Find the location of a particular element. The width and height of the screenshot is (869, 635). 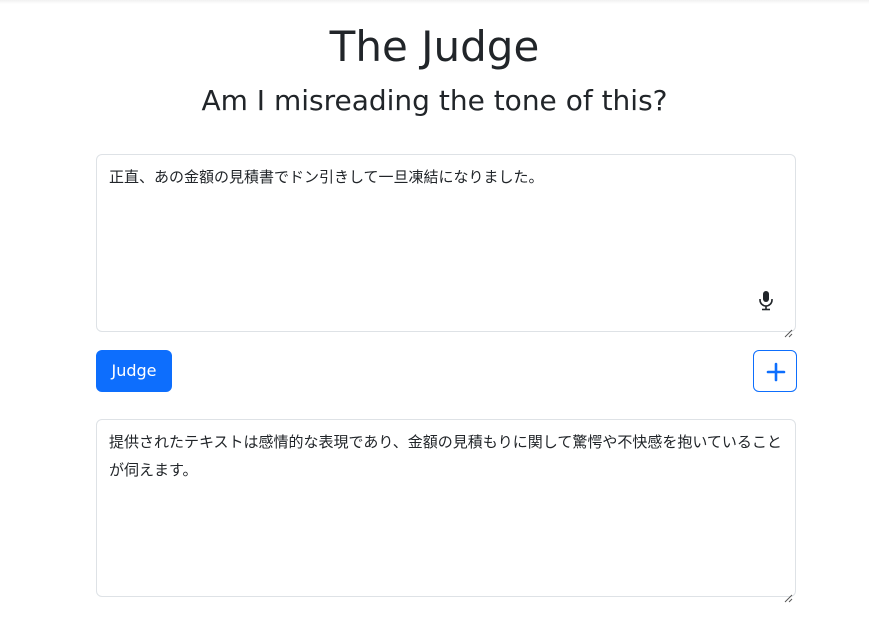

judge-button: Judge is located at coordinates (134, 371).